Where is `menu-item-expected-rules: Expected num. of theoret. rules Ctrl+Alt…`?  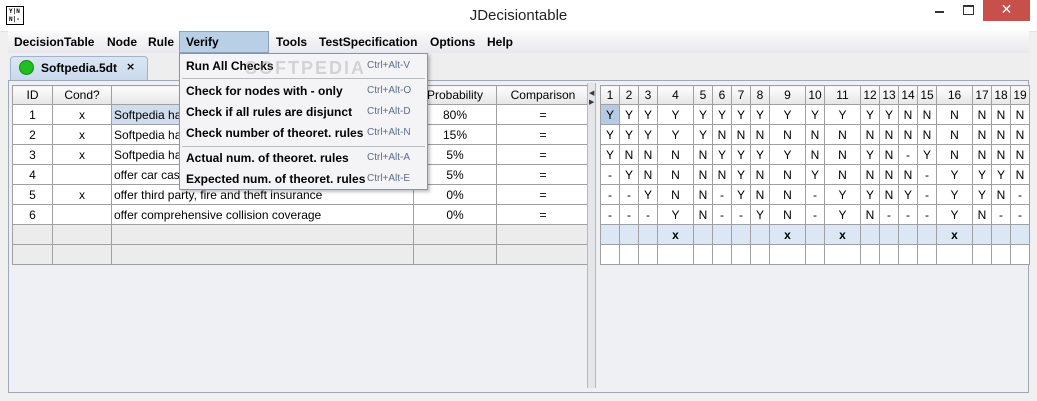
menu-item-expected-rules: Expected num. of theoret. rules Ctrl+Alt… is located at coordinates (303, 179).